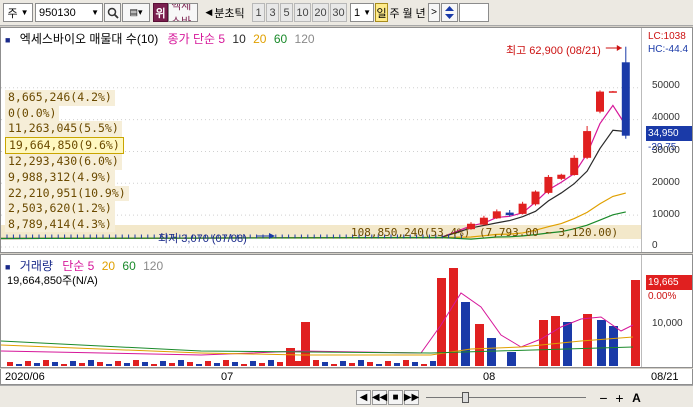 The width and height of the screenshot is (693, 407). I want to click on minute-option: 10, so click(302, 12).